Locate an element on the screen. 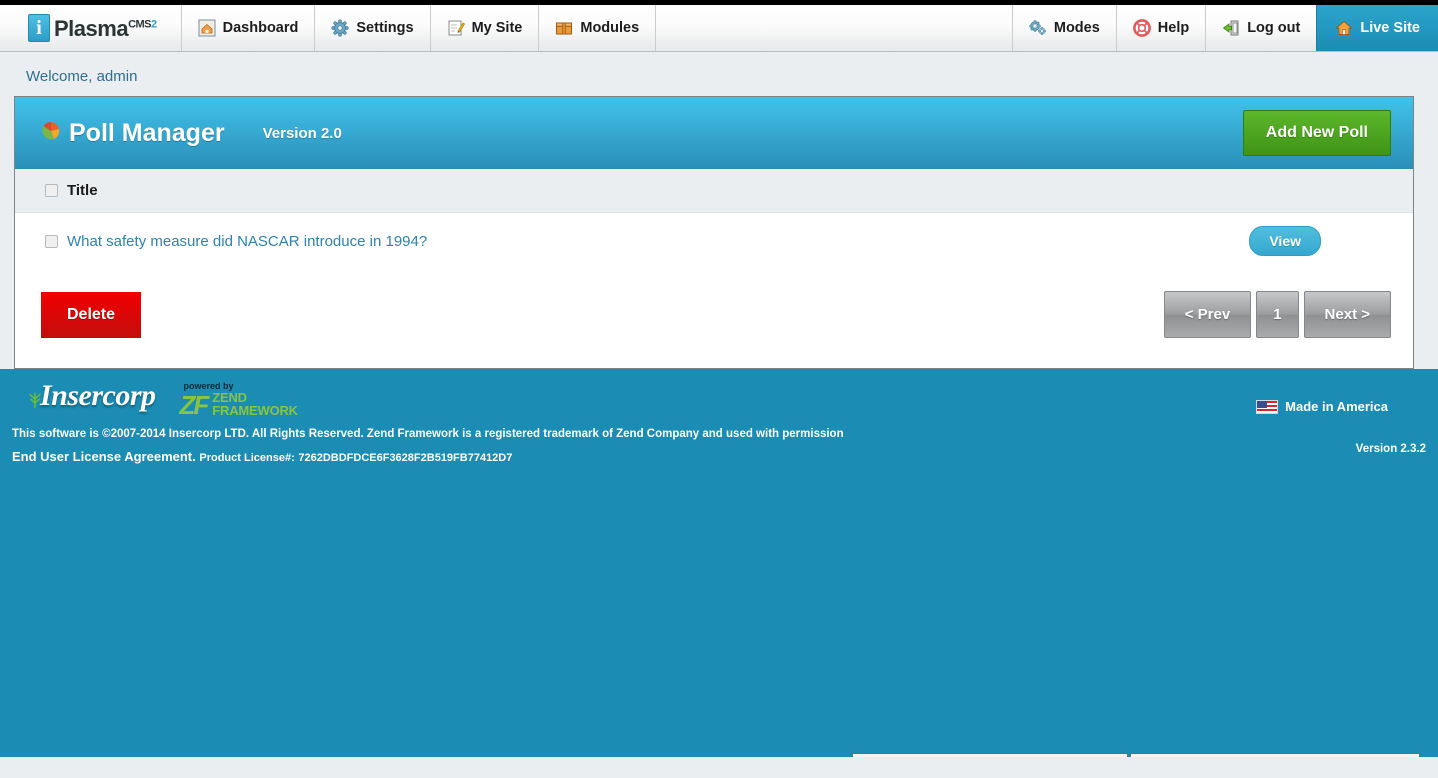  nav-item-modes: Modes is located at coordinates (1063, 28).